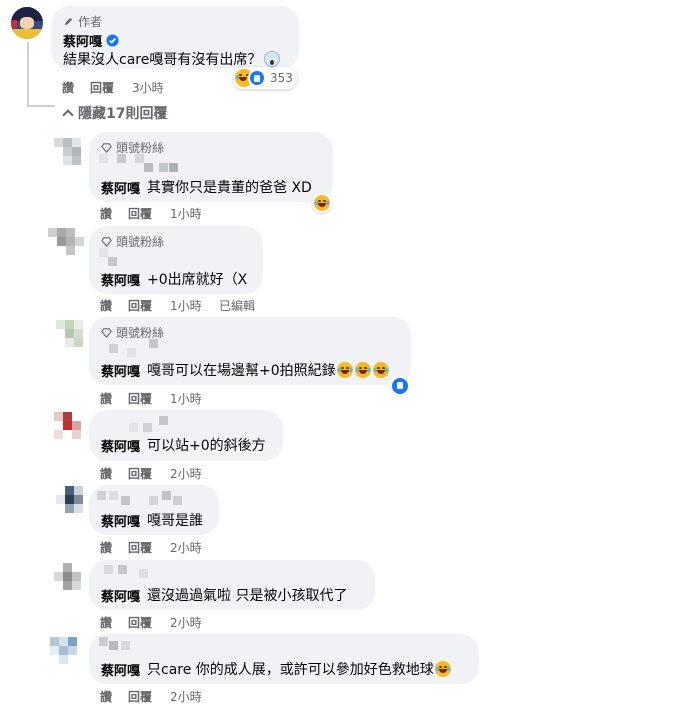 The image size is (691, 709). What do you see at coordinates (281, 78) in the screenshot?
I see `reaction-count: 353` at bounding box center [281, 78].